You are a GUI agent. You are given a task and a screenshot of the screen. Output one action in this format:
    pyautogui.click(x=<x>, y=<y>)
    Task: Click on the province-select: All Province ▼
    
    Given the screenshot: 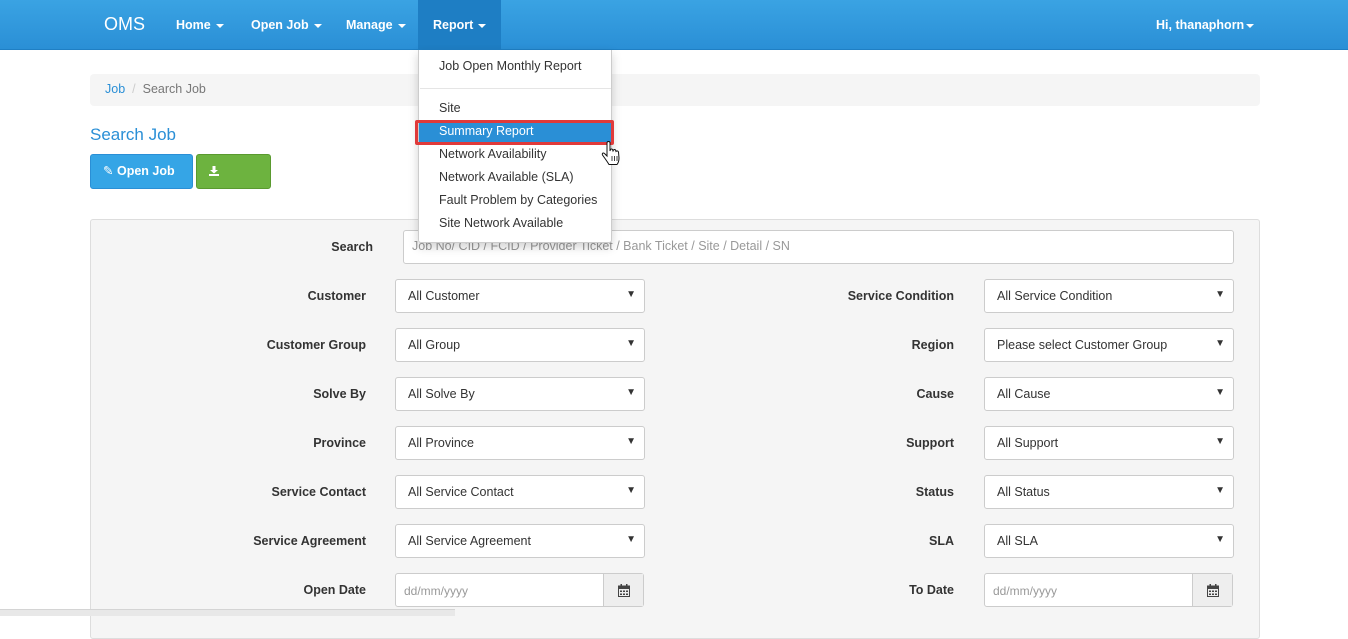 What is the action you would take?
    pyautogui.click(x=520, y=443)
    